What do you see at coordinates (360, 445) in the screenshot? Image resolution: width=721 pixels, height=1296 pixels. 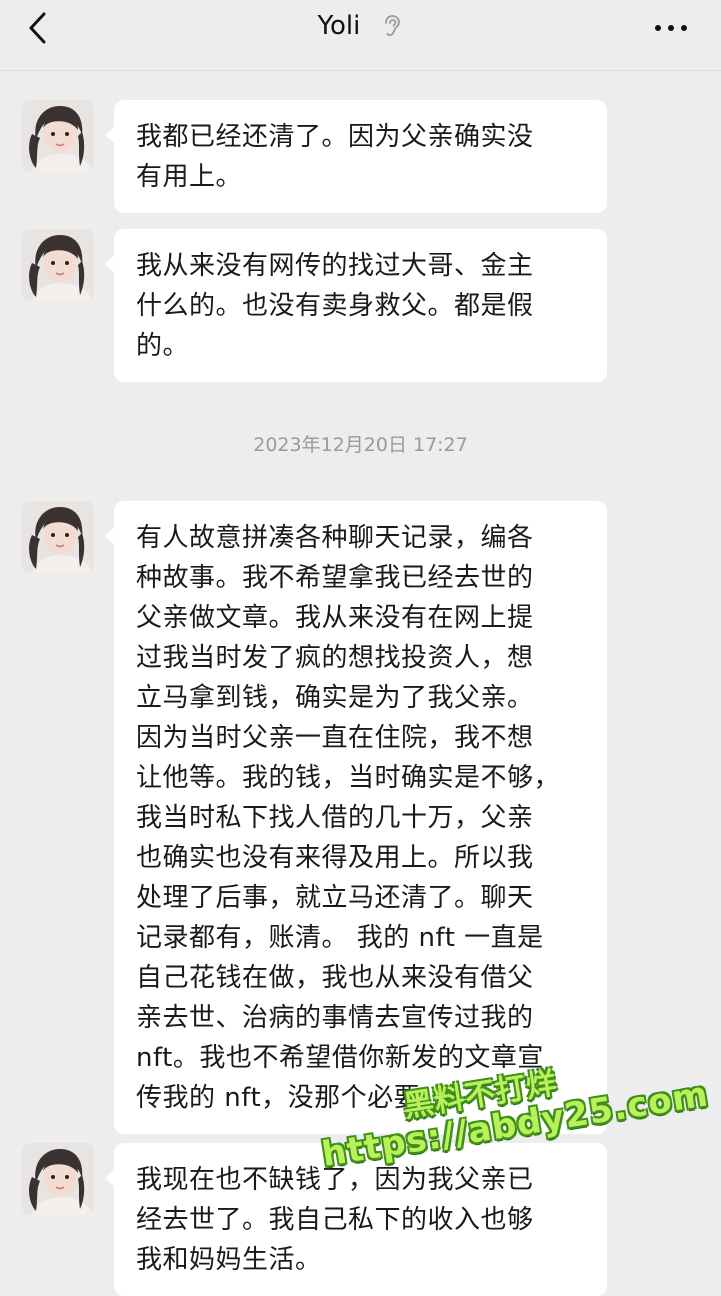 I see `chat-timestamp: 2023年12月20日 17:27` at bounding box center [360, 445].